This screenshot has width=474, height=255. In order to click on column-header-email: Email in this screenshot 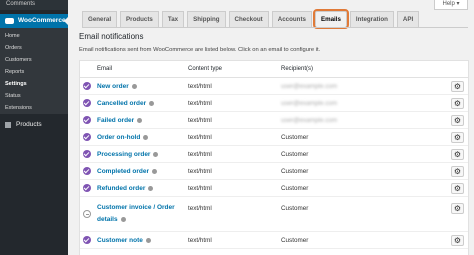, I will do `click(105, 69)`.